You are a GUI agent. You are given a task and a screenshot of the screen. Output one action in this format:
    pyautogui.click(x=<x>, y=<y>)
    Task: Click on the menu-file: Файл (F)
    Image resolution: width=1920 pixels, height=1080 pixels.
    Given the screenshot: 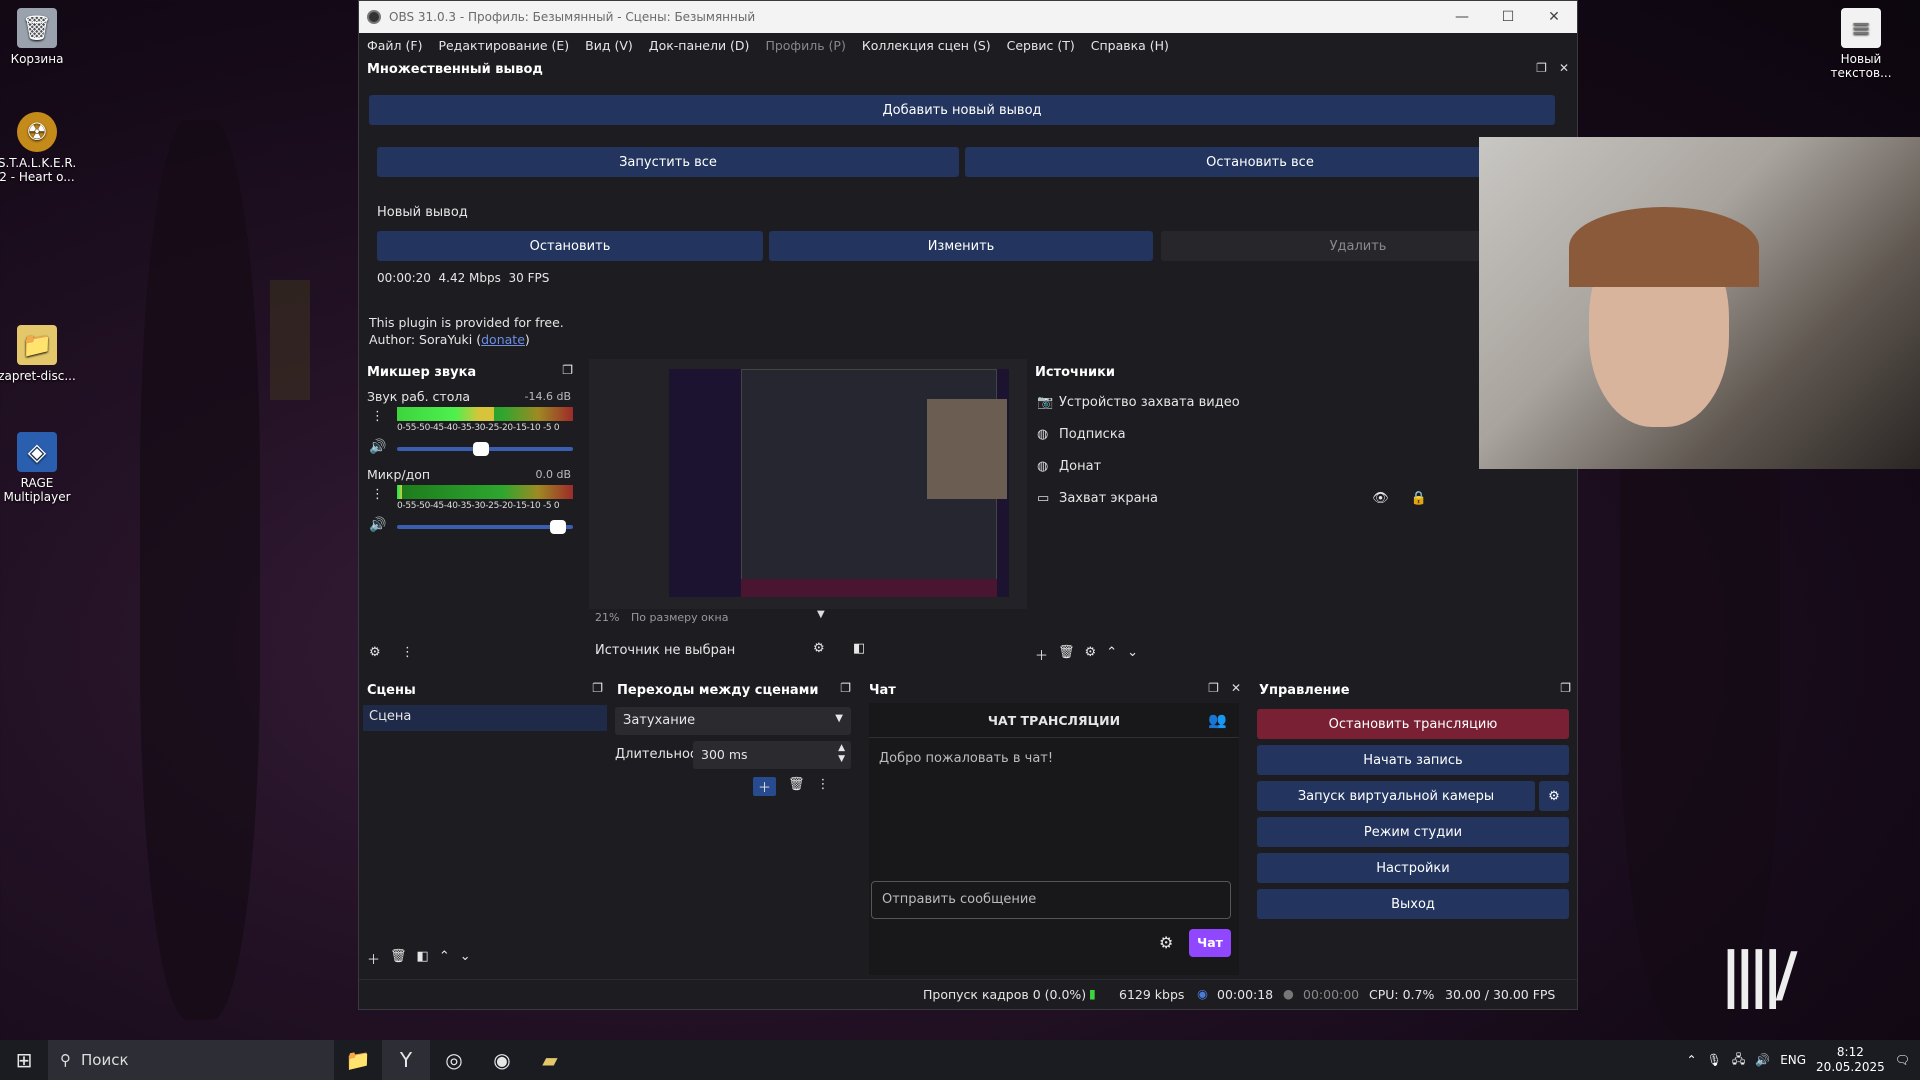 What is the action you would take?
    pyautogui.click(x=394, y=45)
    